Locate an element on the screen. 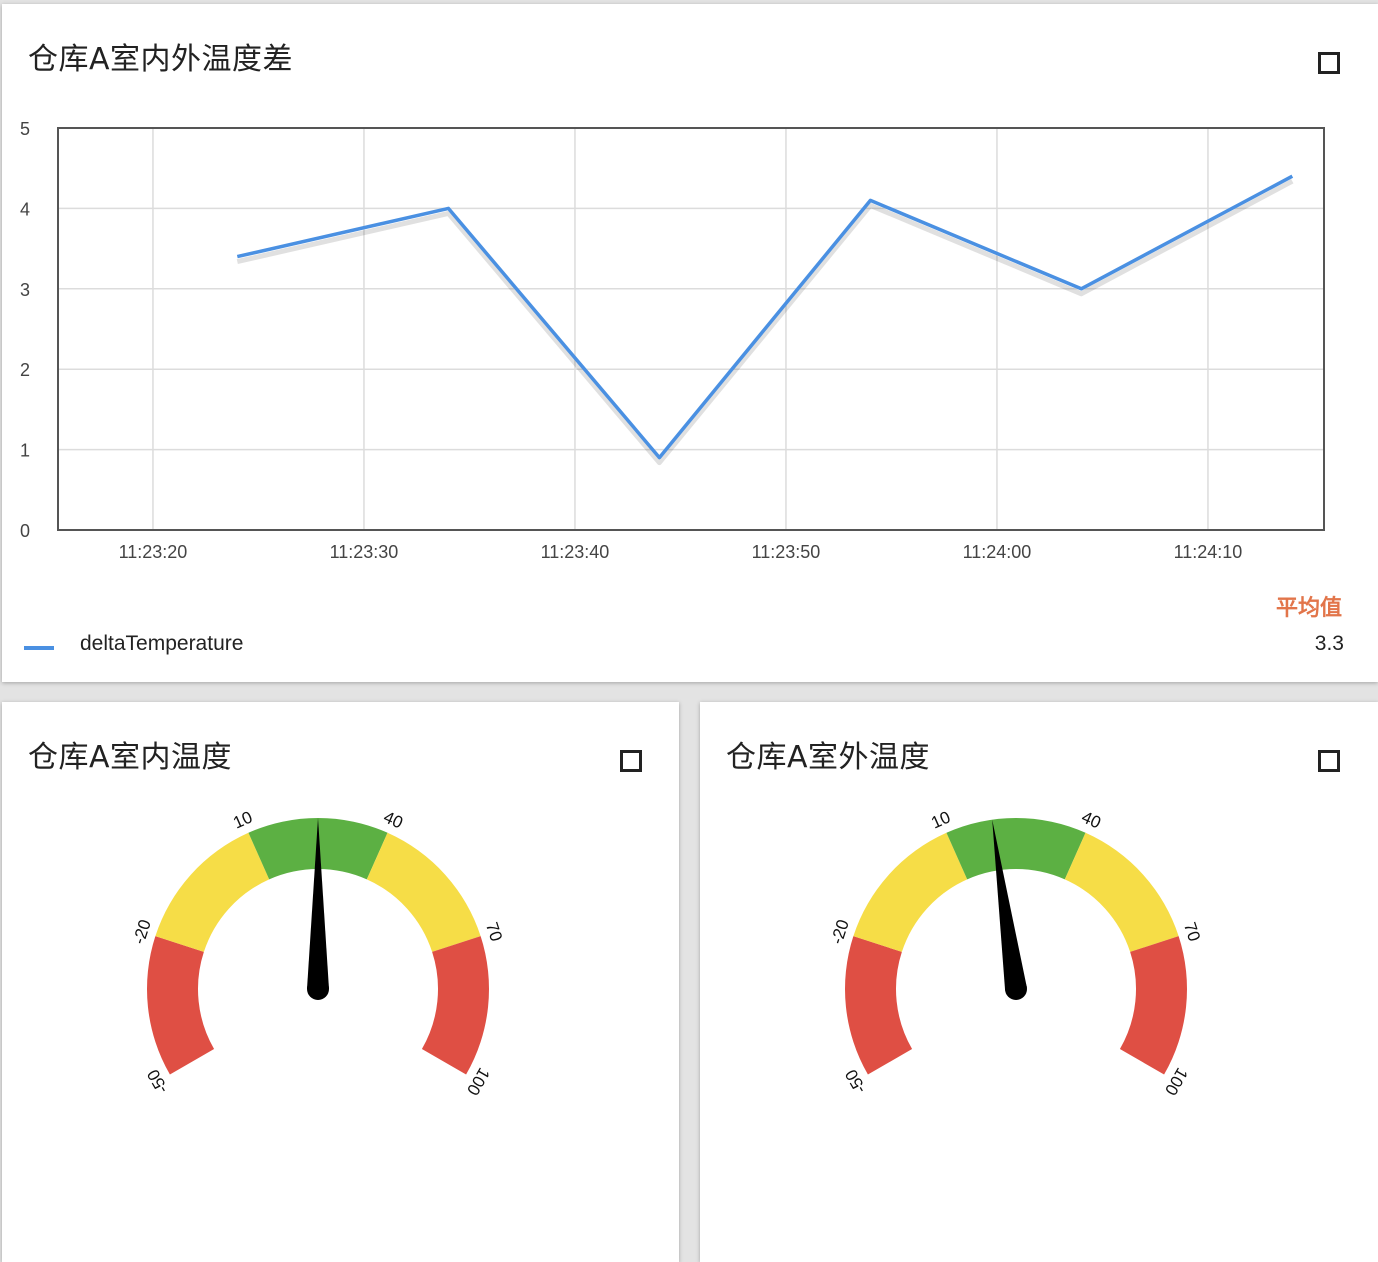 The image size is (1378, 1262). average-header: 平均值 is located at coordinates (1309, 606).